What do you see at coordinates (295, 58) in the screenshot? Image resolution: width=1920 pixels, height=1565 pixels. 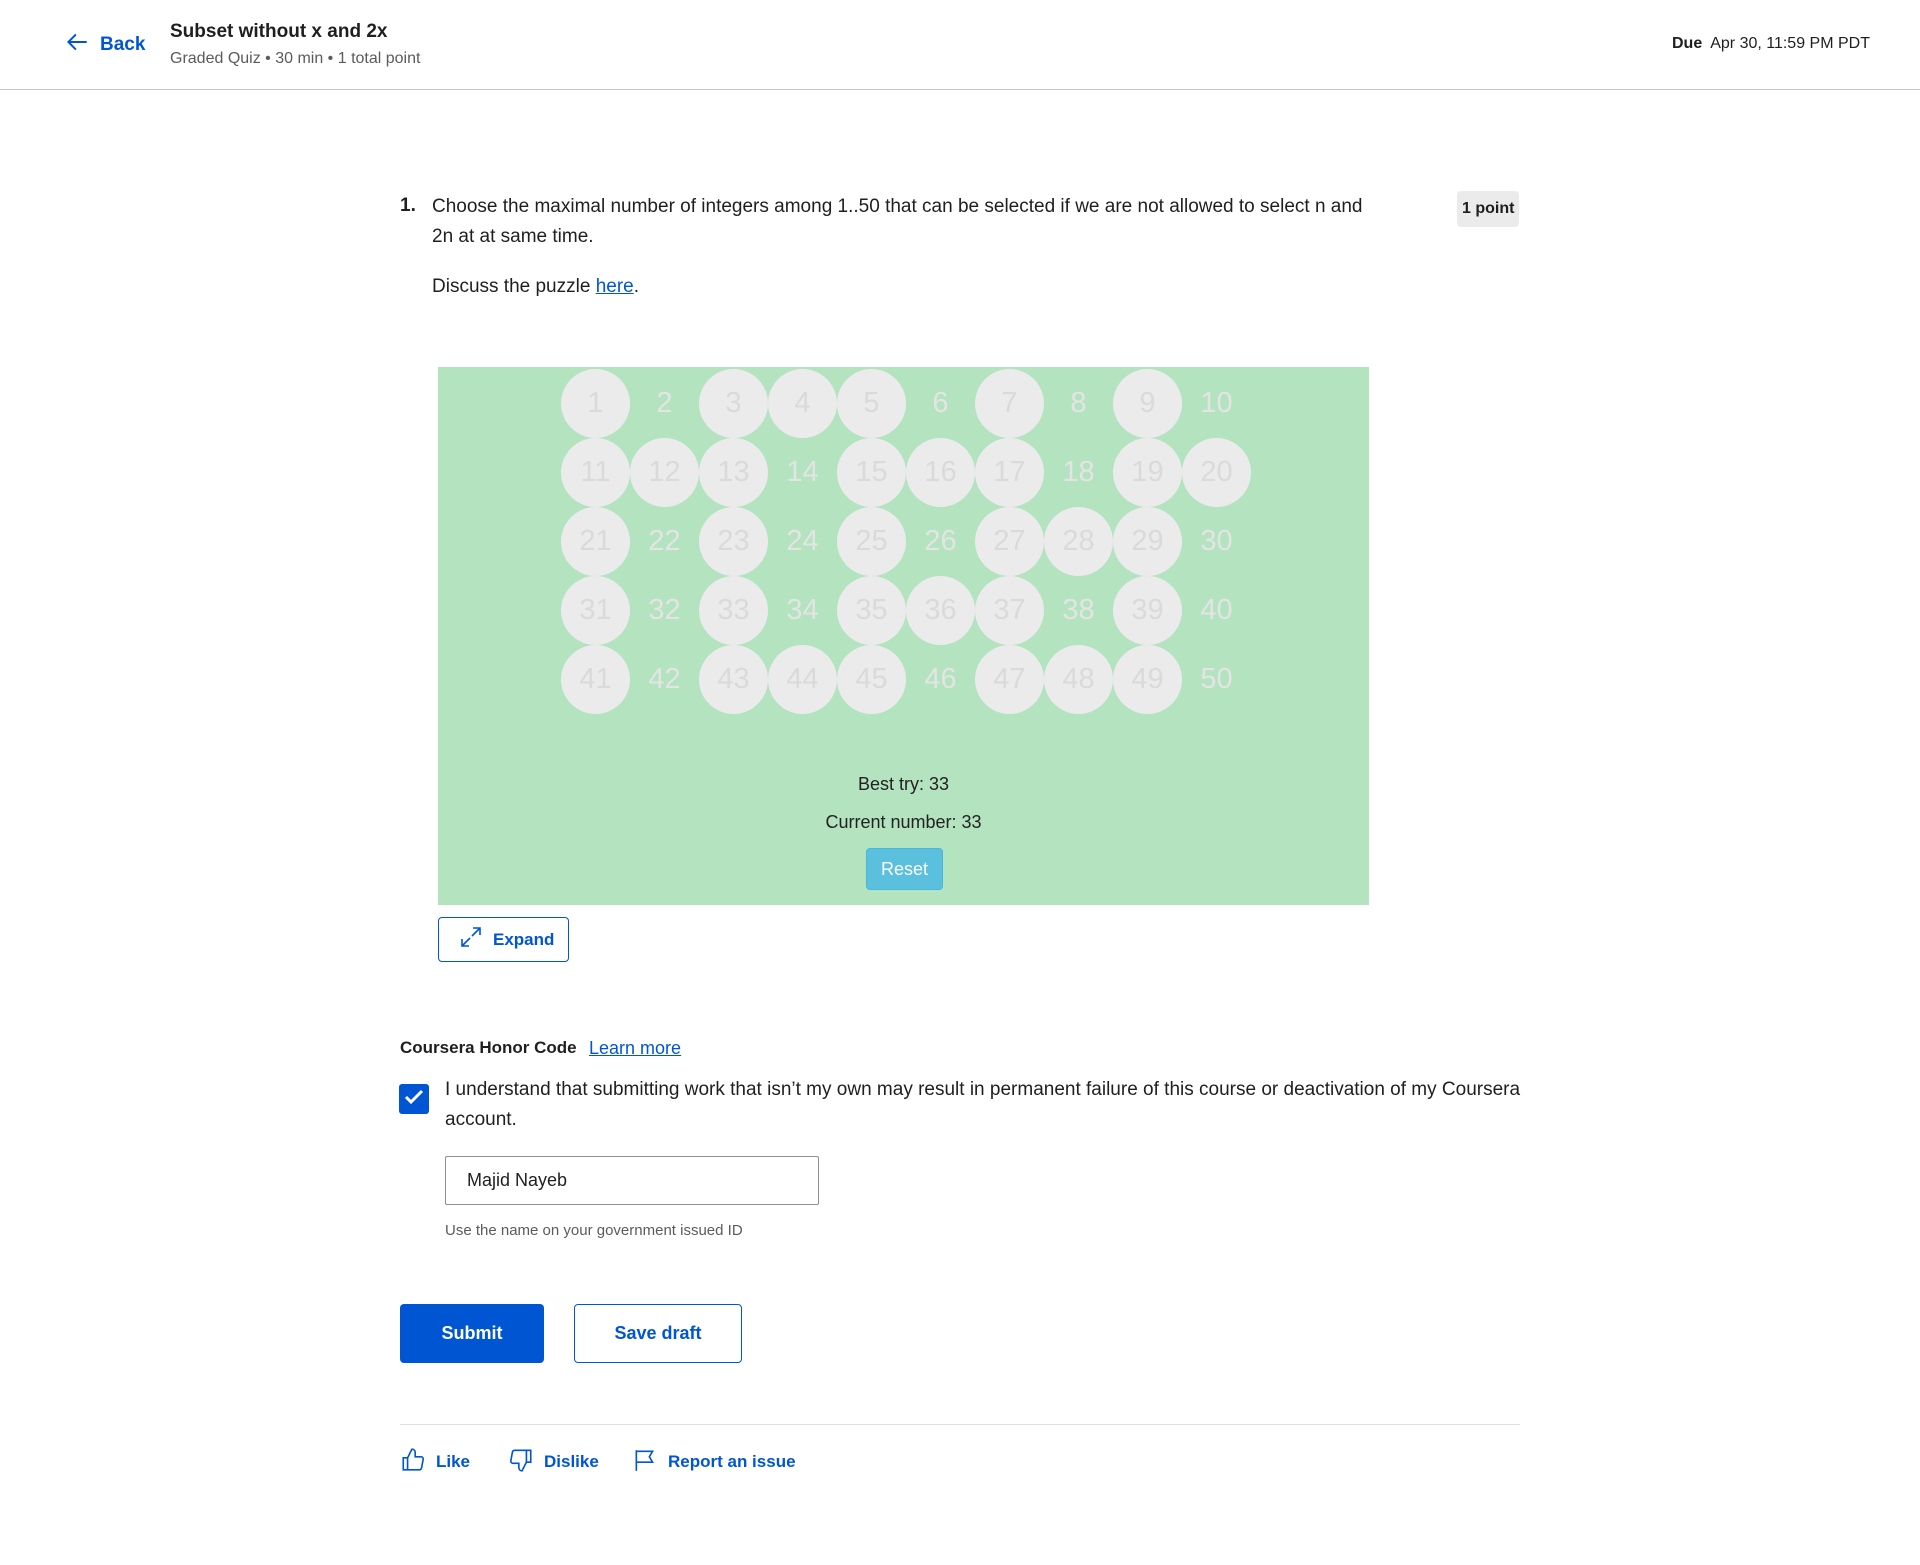 I see `quiz-subtitle: Graded Quiz • 30 min • 1 total point` at bounding box center [295, 58].